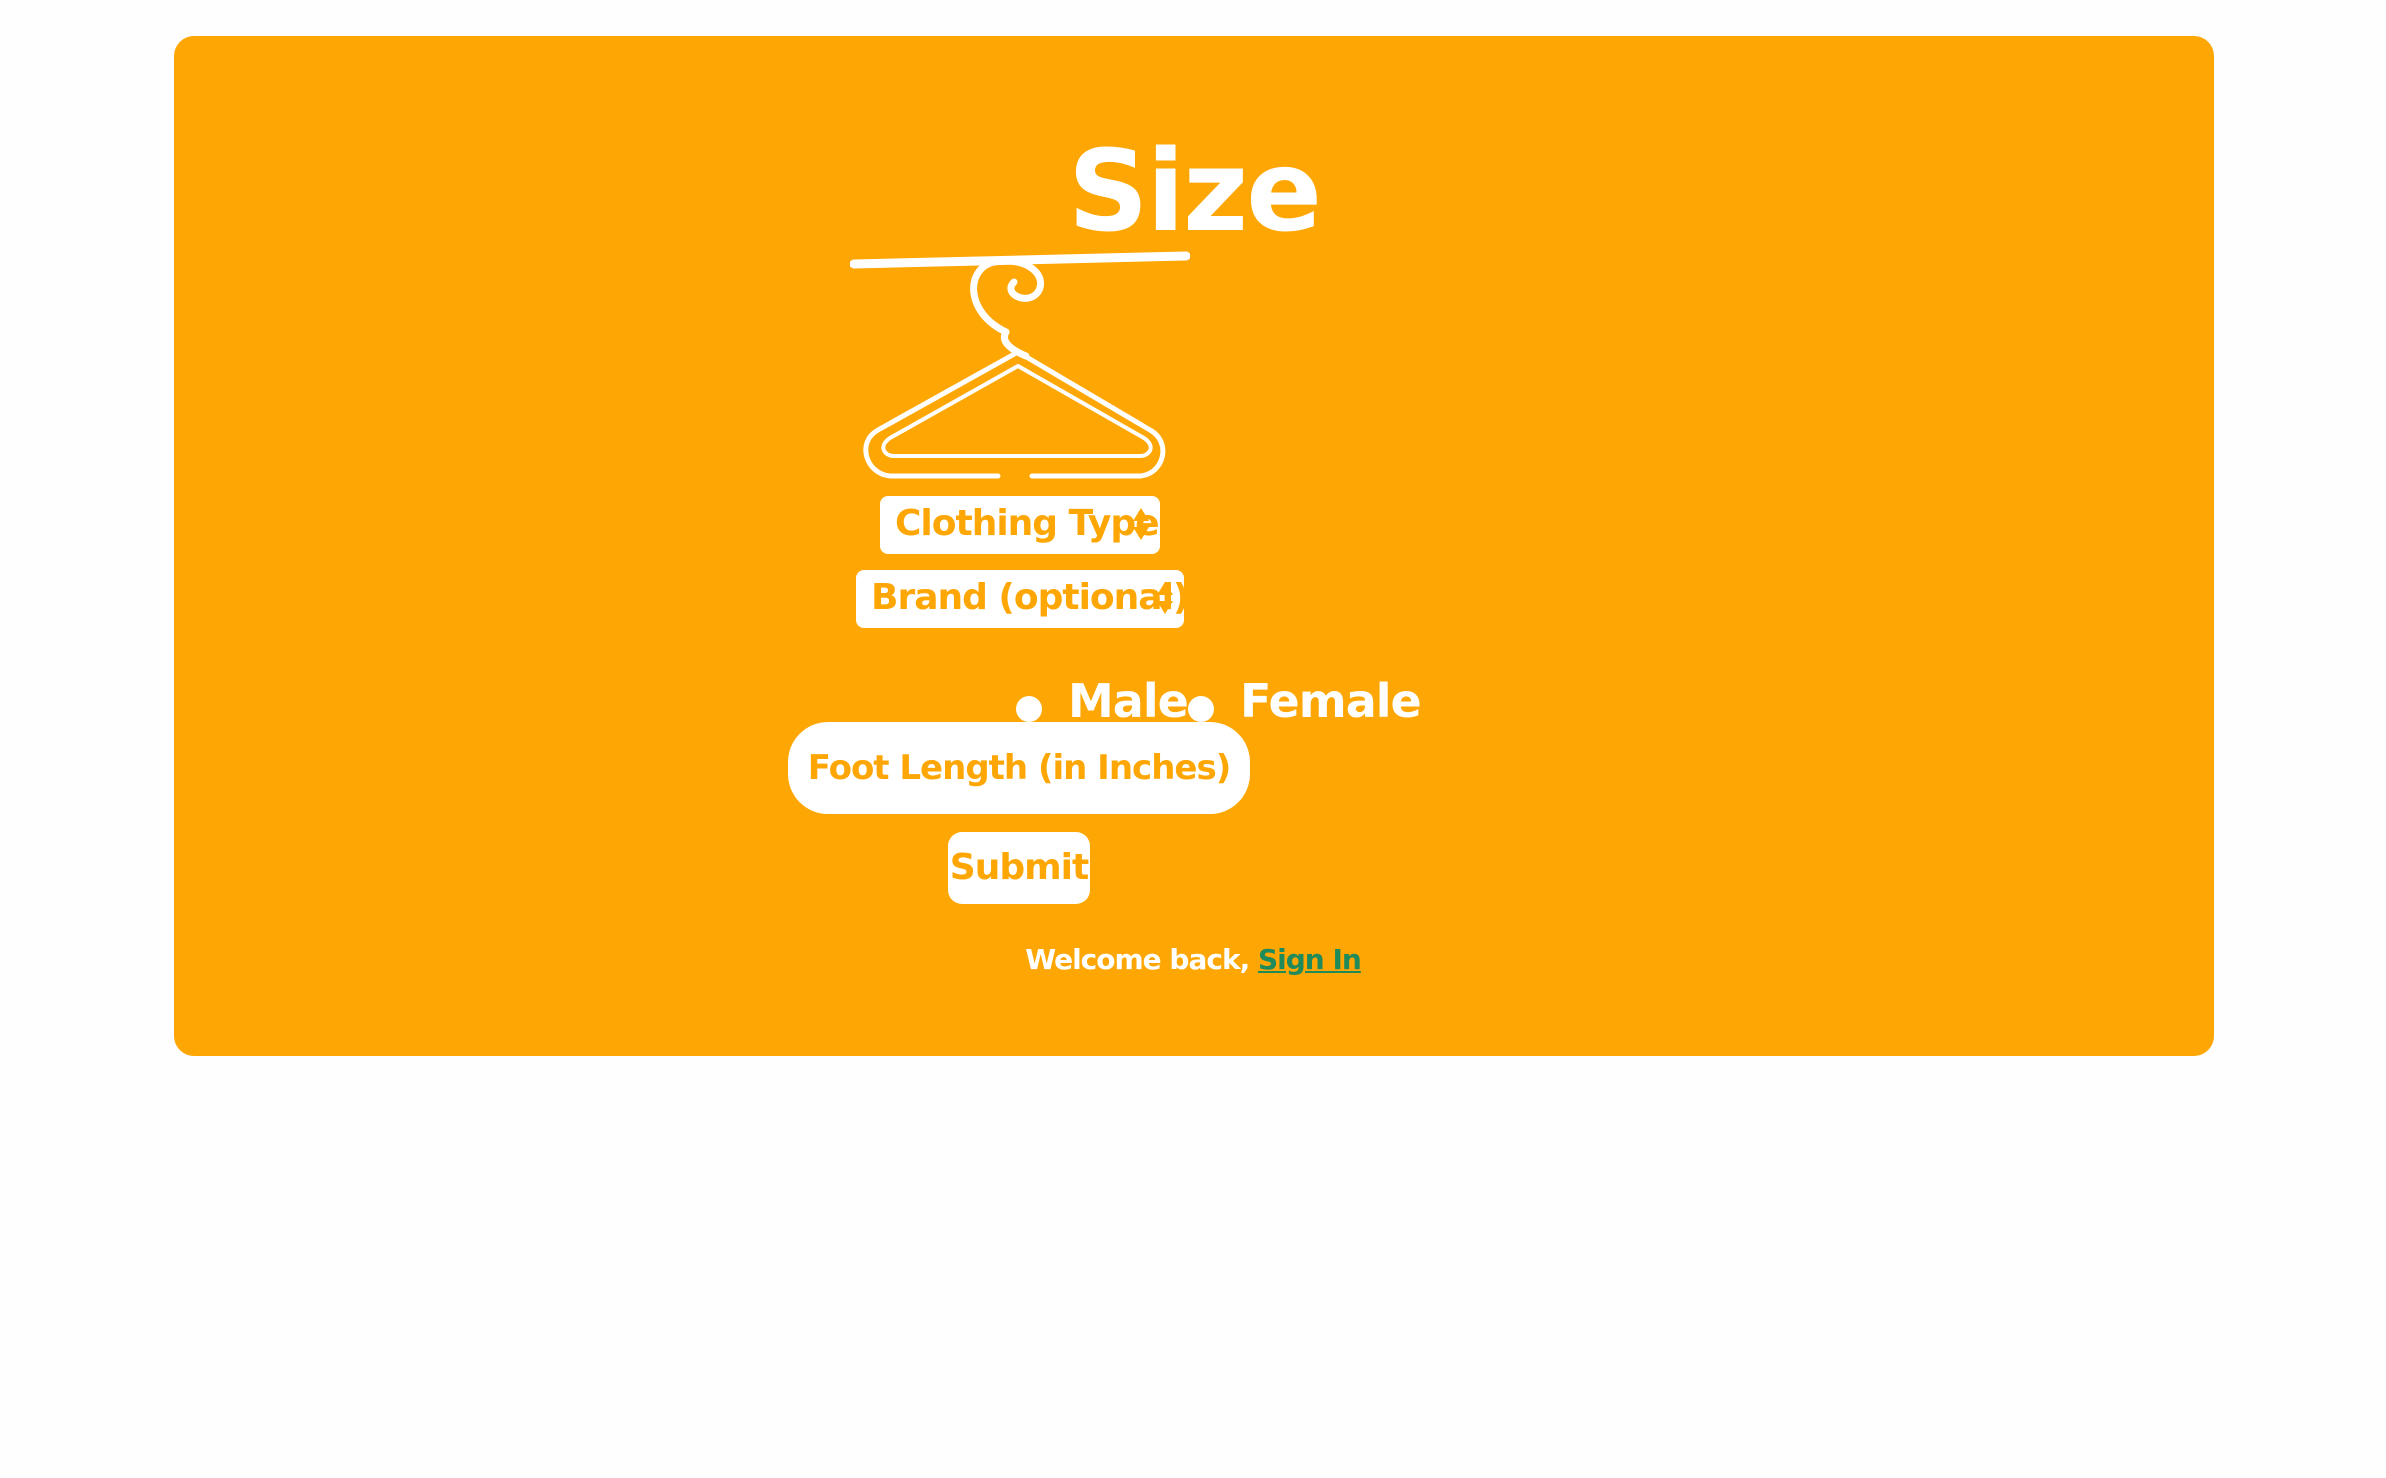 The image size is (2386, 1478). What do you see at coordinates (1019, 768) in the screenshot?
I see `foot-length-input` at bounding box center [1019, 768].